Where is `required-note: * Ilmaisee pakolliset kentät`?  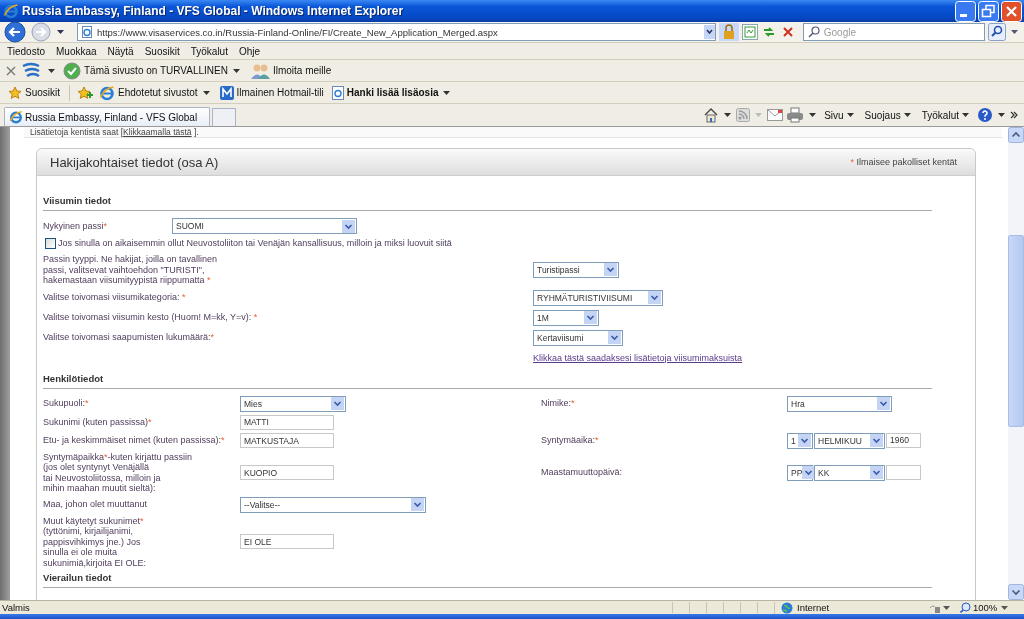
required-note: * Ilmaisee pakolliset kentät is located at coordinates (903, 162).